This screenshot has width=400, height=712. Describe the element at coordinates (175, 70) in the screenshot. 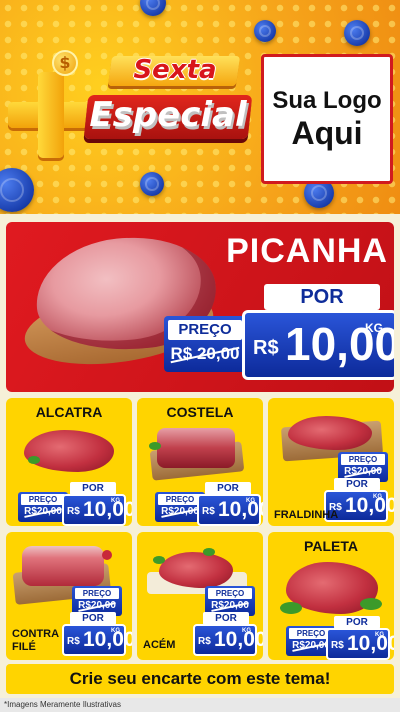

I see `headline-word-1: Sexta` at that location.